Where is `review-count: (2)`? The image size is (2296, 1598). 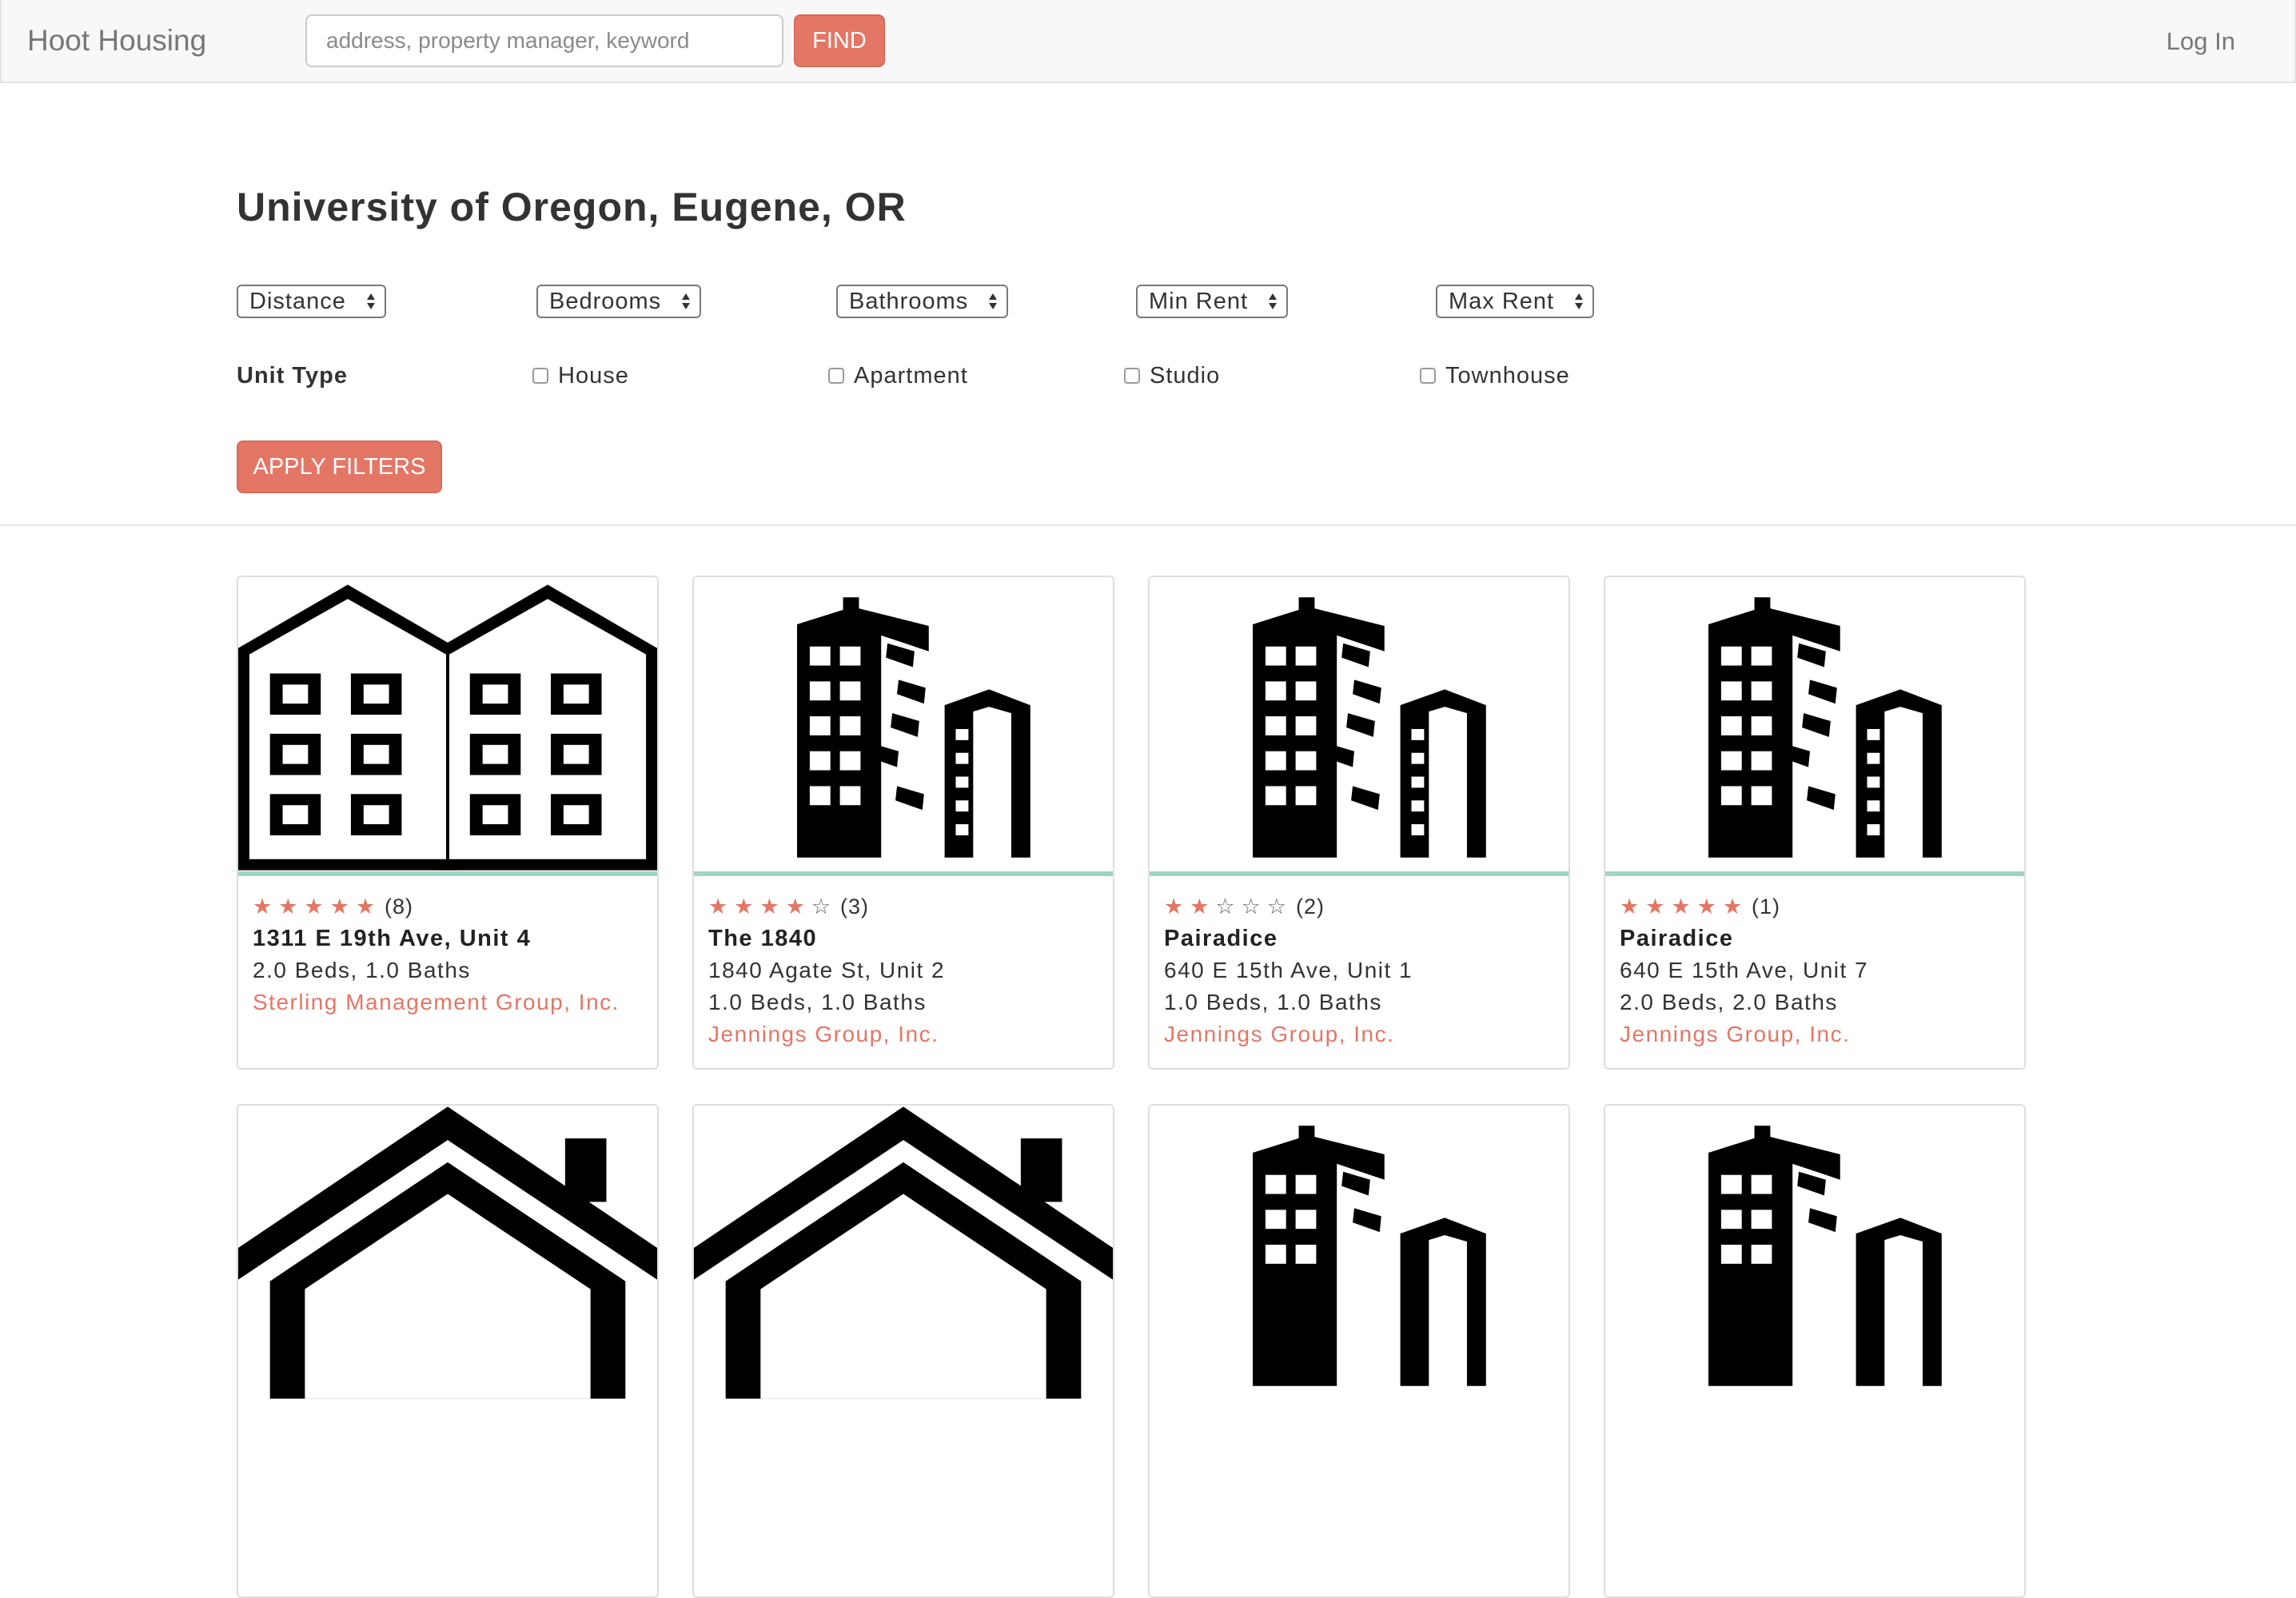
review-count: (2) is located at coordinates (1310, 907).